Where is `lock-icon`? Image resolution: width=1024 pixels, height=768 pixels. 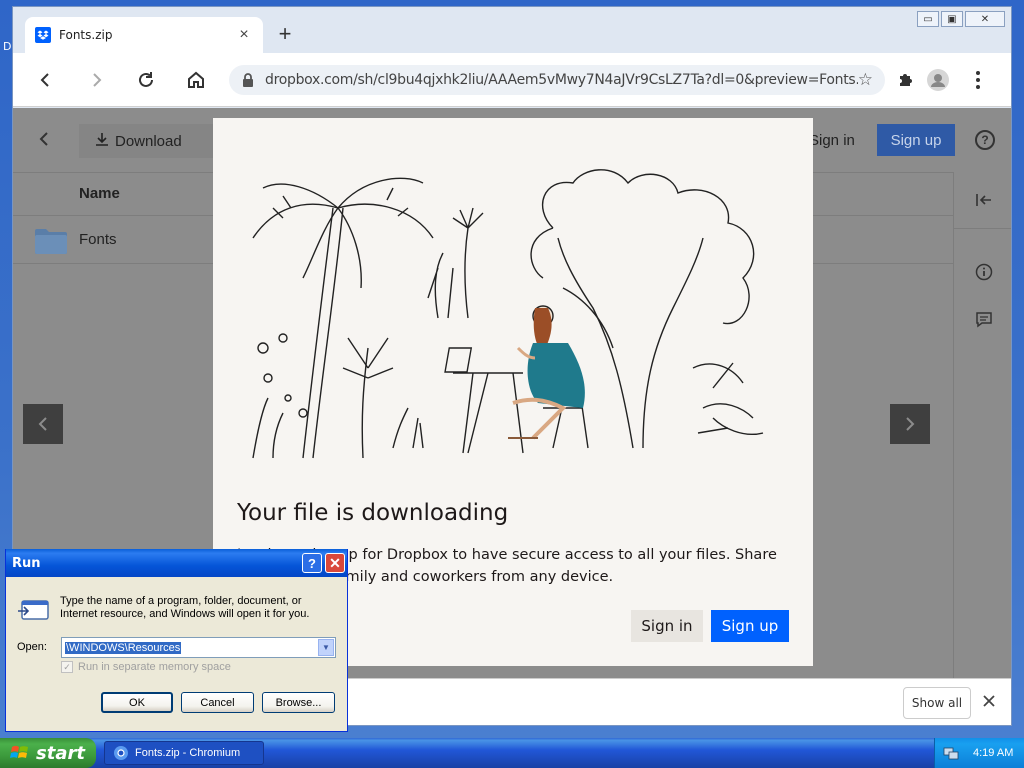 lock-icon is located at coordinates (248, 80).